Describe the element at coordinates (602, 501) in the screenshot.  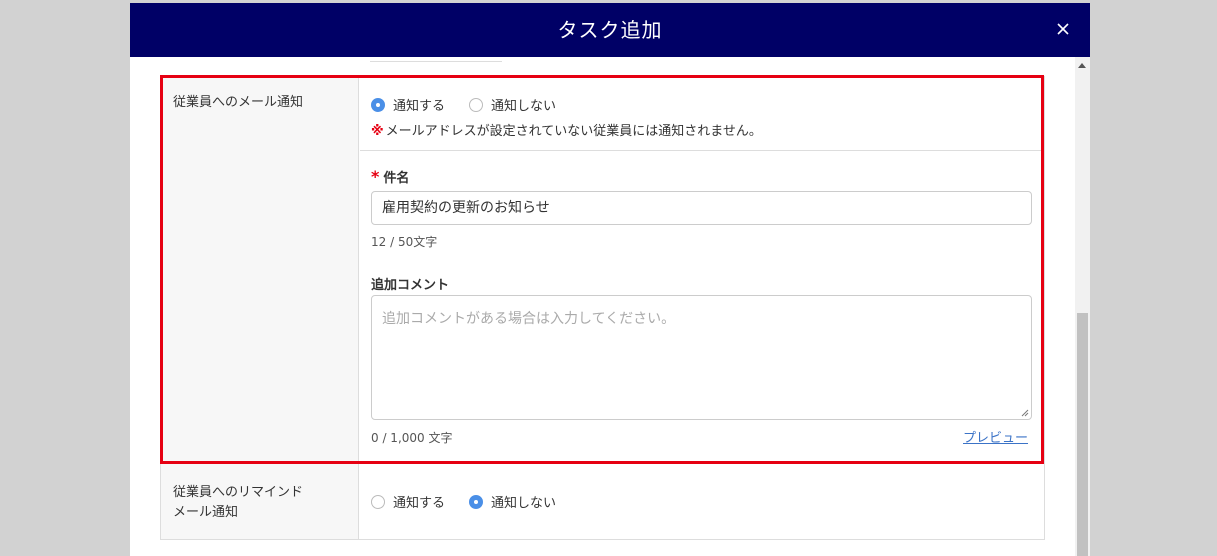
I see `reminder-notification-row: 従業員へのリマインド メール通知 通知する 通知しない` at that location.